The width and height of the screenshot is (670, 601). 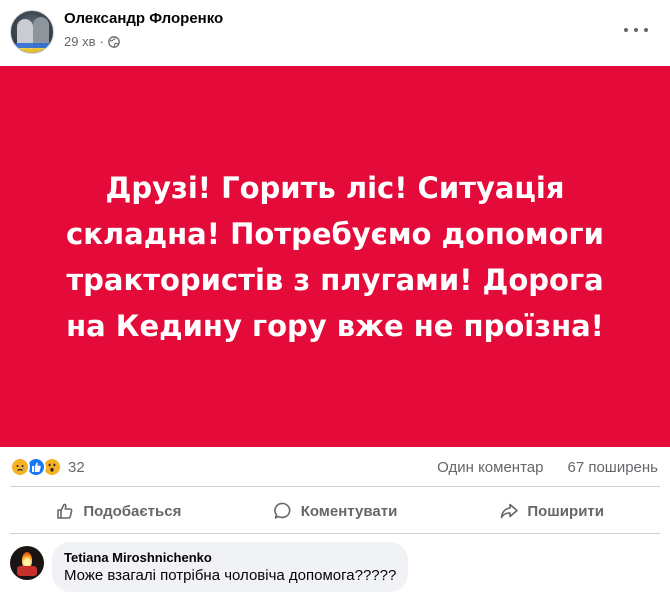 What do you see at coordinates (32, 32) in the screenshot?
I see `author-avatar` at bounding box center [32, 32].